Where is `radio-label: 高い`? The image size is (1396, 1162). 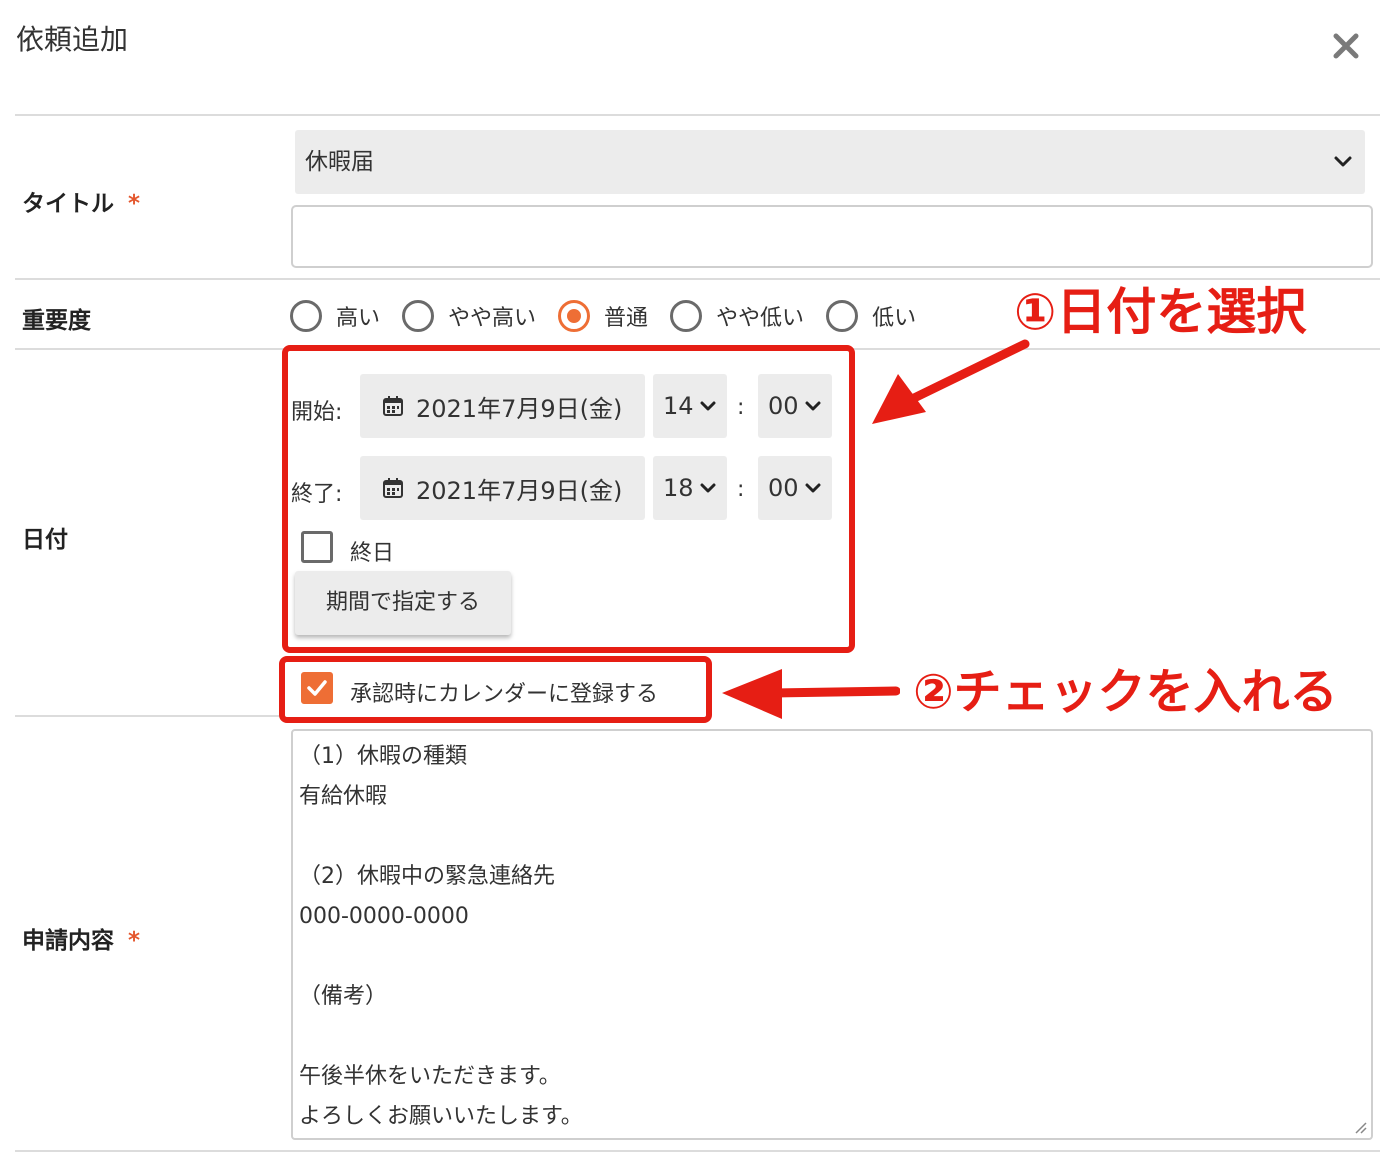
radio-label: 高い is located at coordinates (358, 318).